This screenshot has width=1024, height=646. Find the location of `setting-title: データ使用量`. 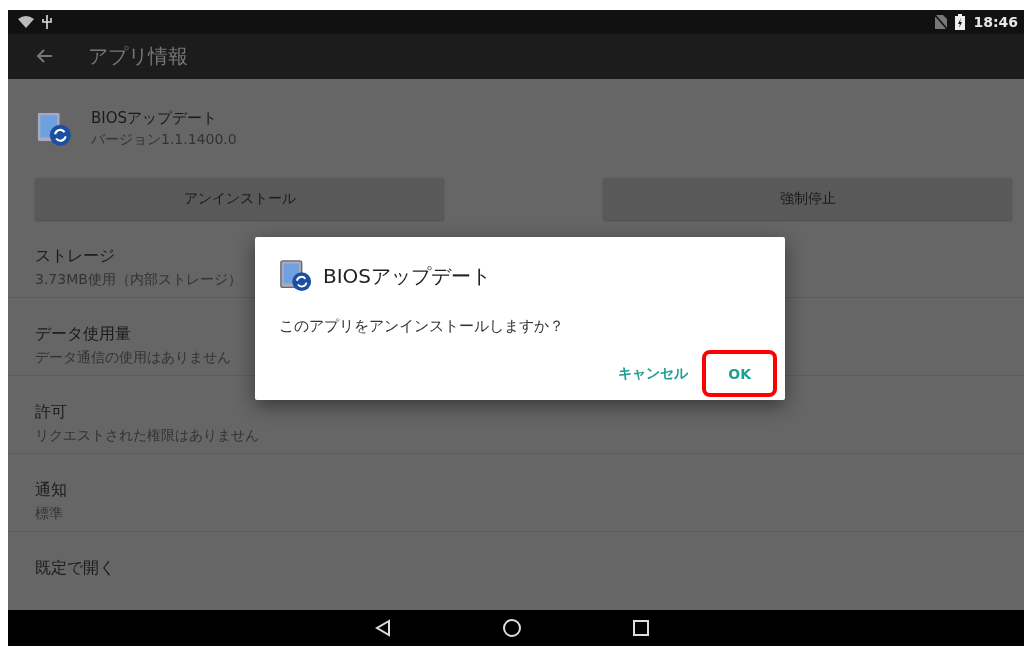

setting-title: データ使用量 is located at coordinates (83, 334).